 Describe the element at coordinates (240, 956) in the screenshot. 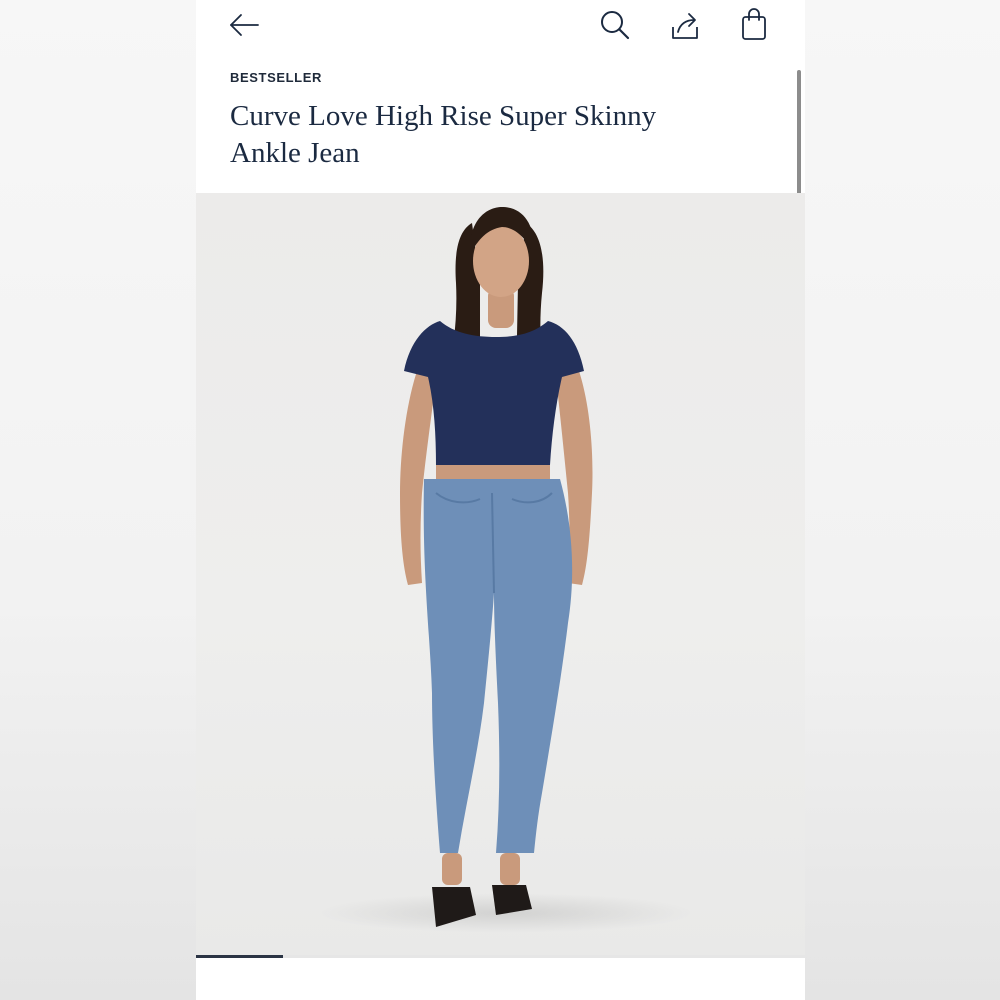

I see `gallery-progress-indicator` at that location.